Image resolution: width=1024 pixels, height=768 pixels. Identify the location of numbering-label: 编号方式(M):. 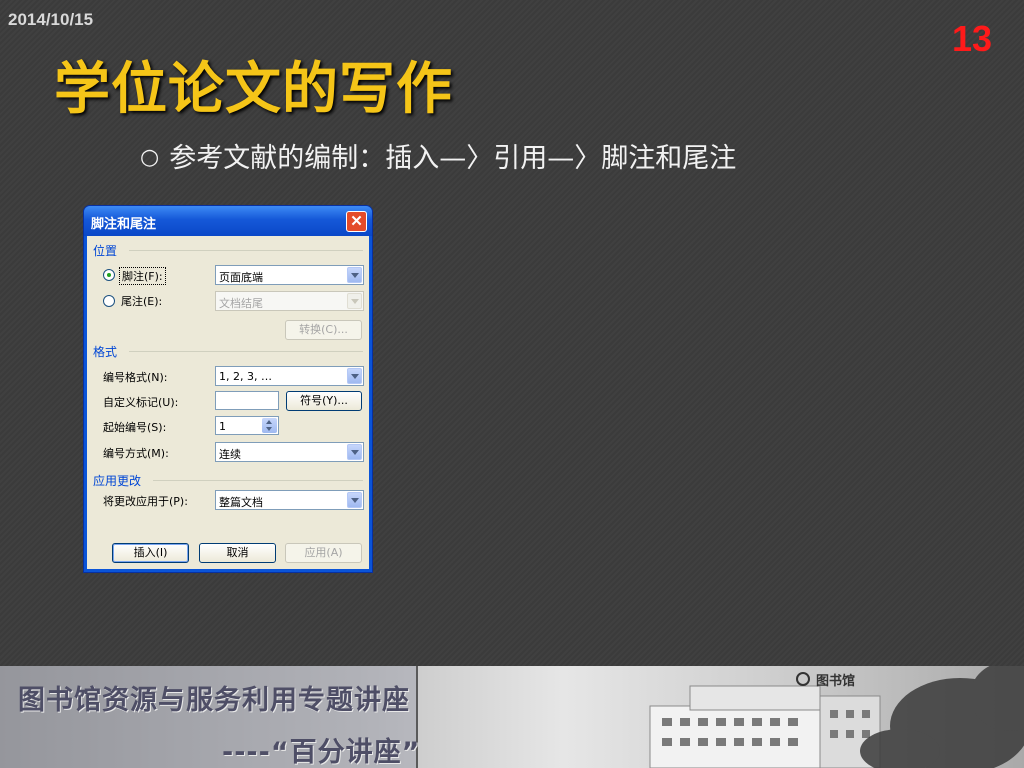
(136, 453).